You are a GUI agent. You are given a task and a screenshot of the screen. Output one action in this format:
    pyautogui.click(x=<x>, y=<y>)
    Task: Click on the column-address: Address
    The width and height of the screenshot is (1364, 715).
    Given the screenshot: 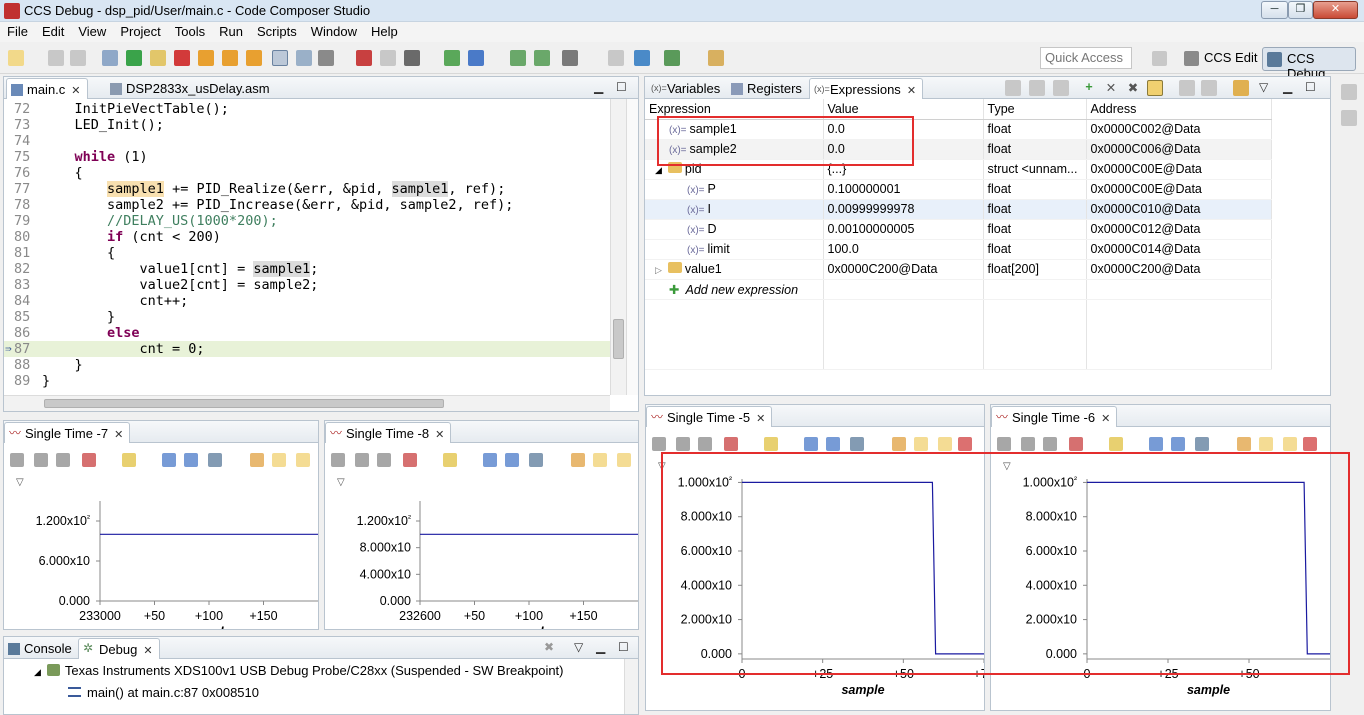 What is the action you would take?
    pyautogui.click(x=1179, y=109)
    